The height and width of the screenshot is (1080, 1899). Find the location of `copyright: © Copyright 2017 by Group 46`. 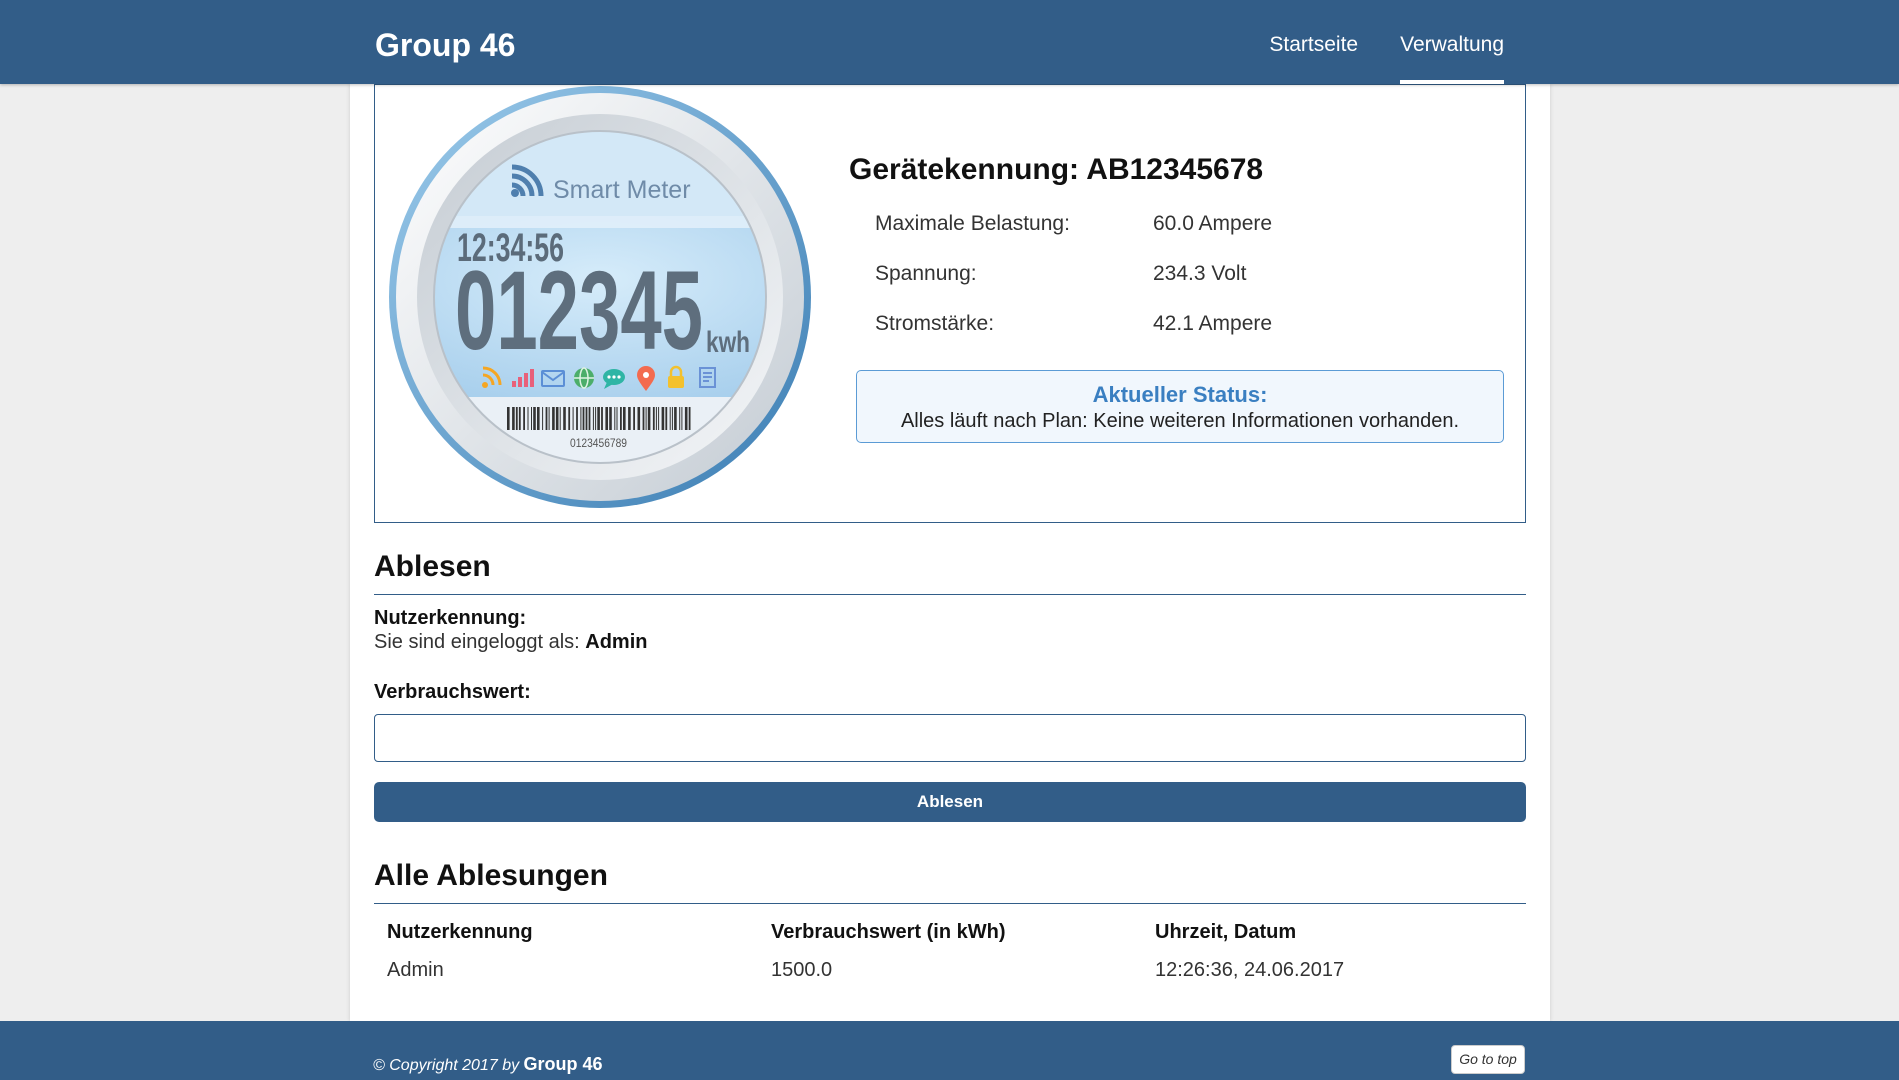

copyright: © Copyright 2017 by Group 46 is located at coordinates (488, 1065).